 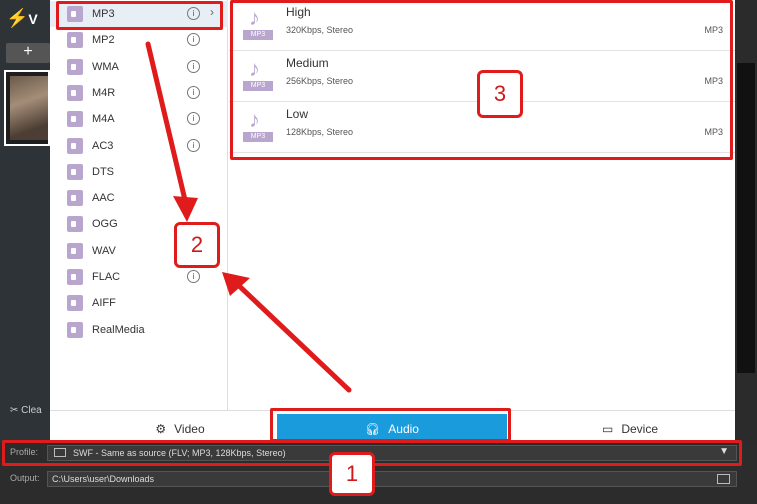 What do you see at coordinates (185, 209) in the screenshot?
I see `arrow-head-down` at bounding box center [185, 209].